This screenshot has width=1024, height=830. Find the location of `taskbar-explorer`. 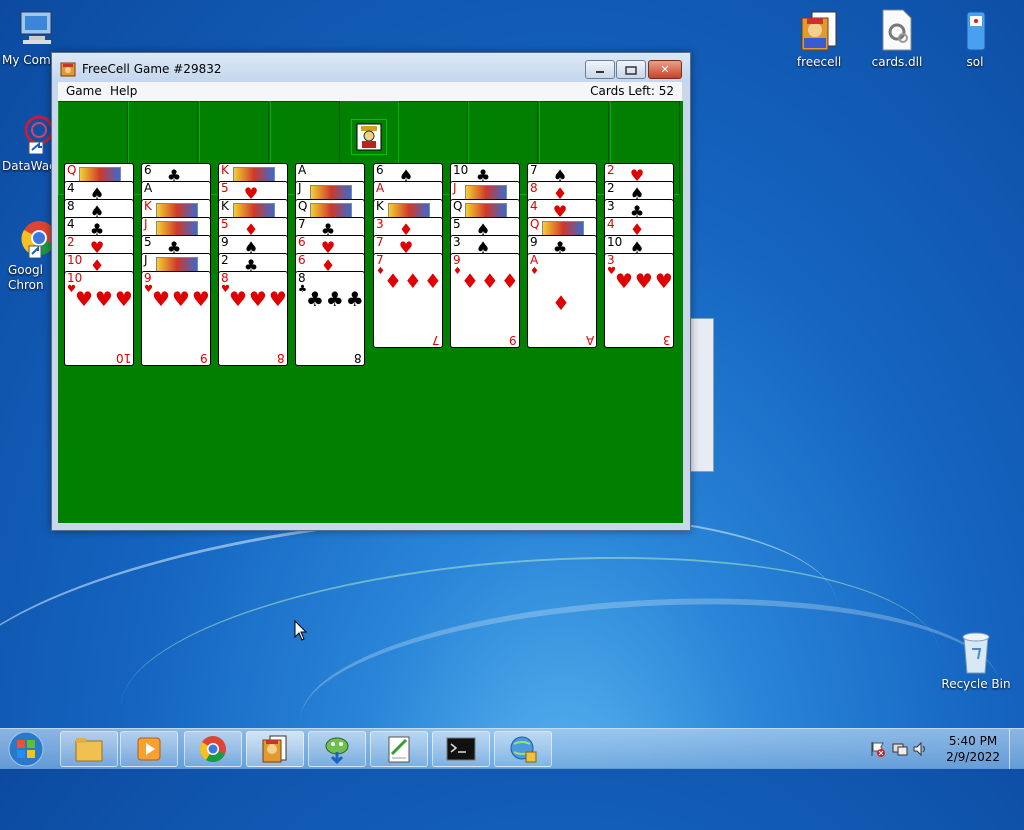

taskbar-explorer is located at coordinates (89, 749).